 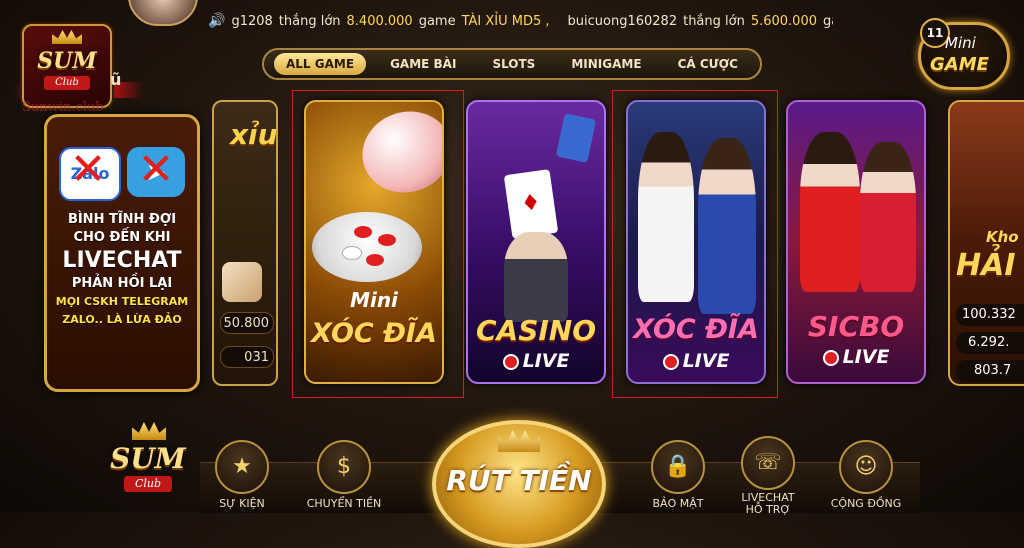 What do you see at coordinates (437, 21) in the screenshot?
I see `marquee-game-prefix-1: game` at bounding box center [437, 21].